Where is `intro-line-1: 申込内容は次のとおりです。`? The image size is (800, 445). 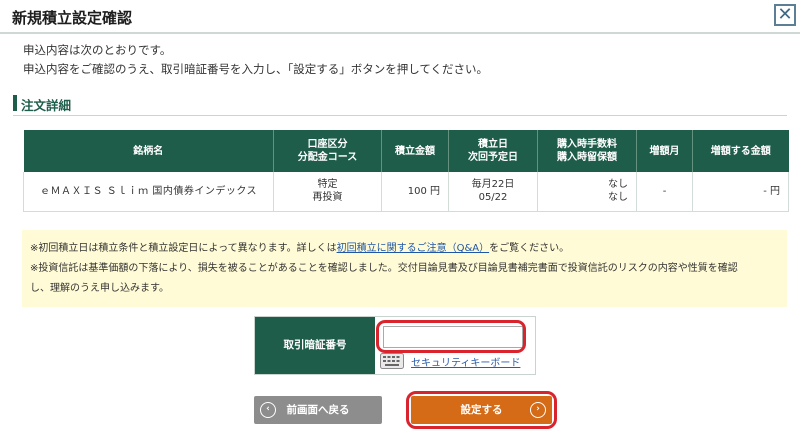
intro-line-1: 申込内容は次のとおりです。 is located at coordinates (97, 50).